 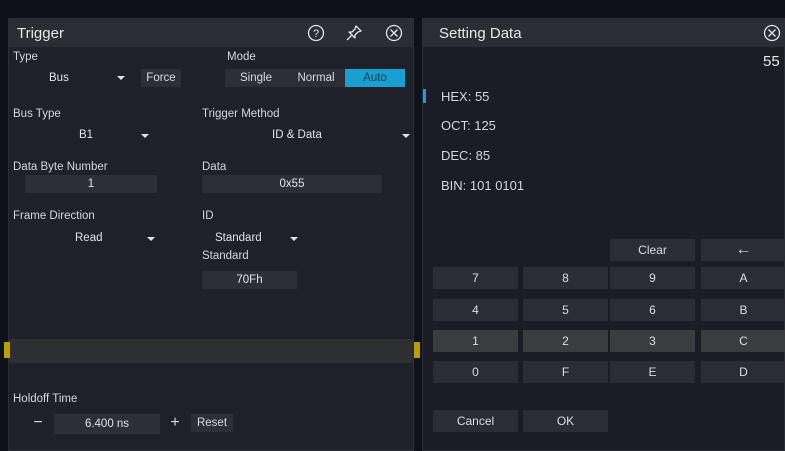 What do you see at coordinates (466, 155) in the screenshot?
I see `dec-readout: DEC: 85` at bounding box center [466, 155].